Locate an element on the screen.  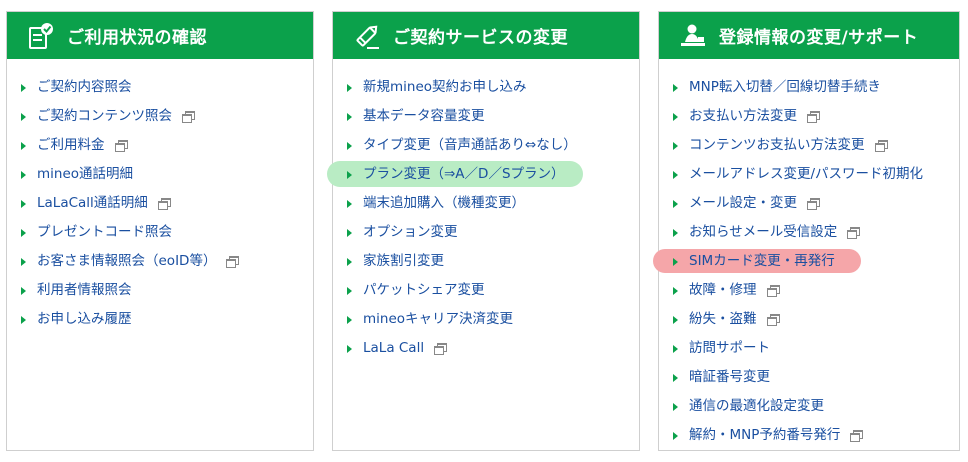
link-label: お支払い方法変更 is located at coordinates (743, 116).